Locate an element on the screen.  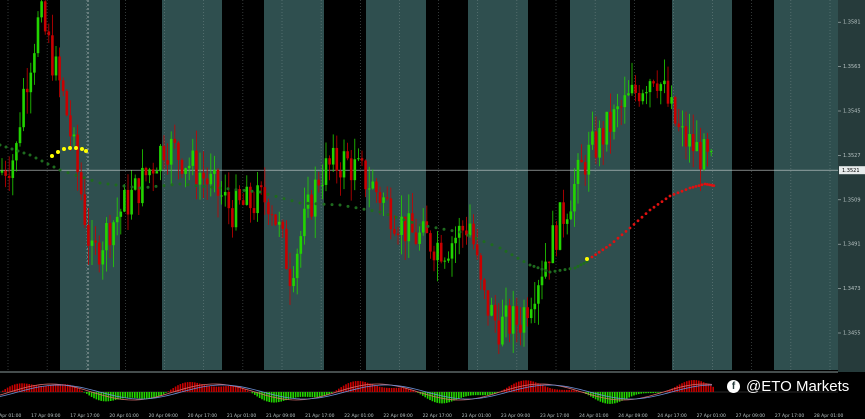
price-tick-label: 1.3455 is located at coordinates (852, 334).